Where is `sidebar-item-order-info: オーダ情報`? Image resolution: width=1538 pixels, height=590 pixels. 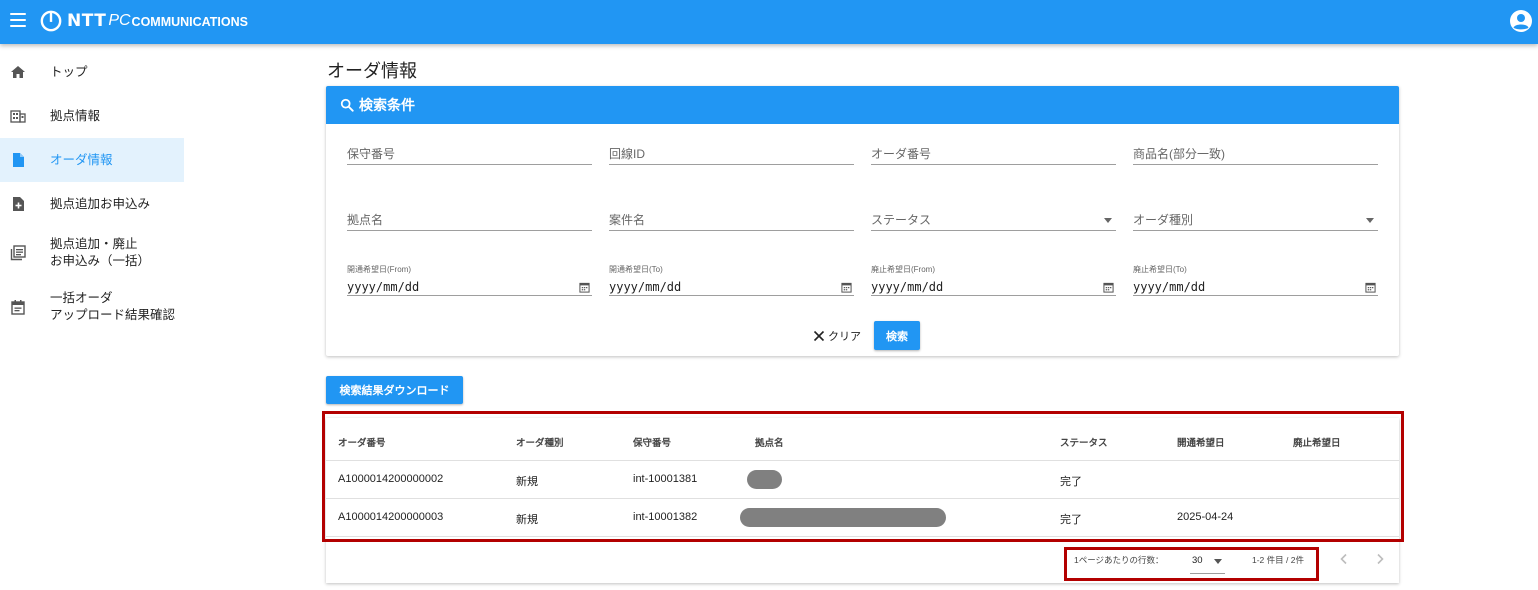 sidebar-item-order-info: オーダ情報 is located at coordinates (92, 160).